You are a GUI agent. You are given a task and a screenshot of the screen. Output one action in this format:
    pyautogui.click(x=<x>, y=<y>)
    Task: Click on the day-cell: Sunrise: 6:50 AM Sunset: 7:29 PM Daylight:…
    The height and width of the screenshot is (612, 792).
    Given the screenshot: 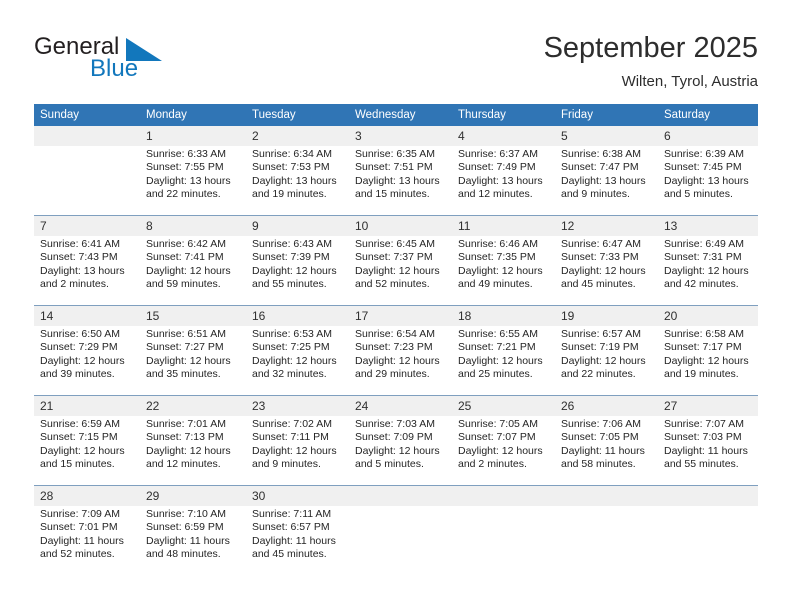 What is the action you would take?
    pyautogui.click(x=87, y=360)
    